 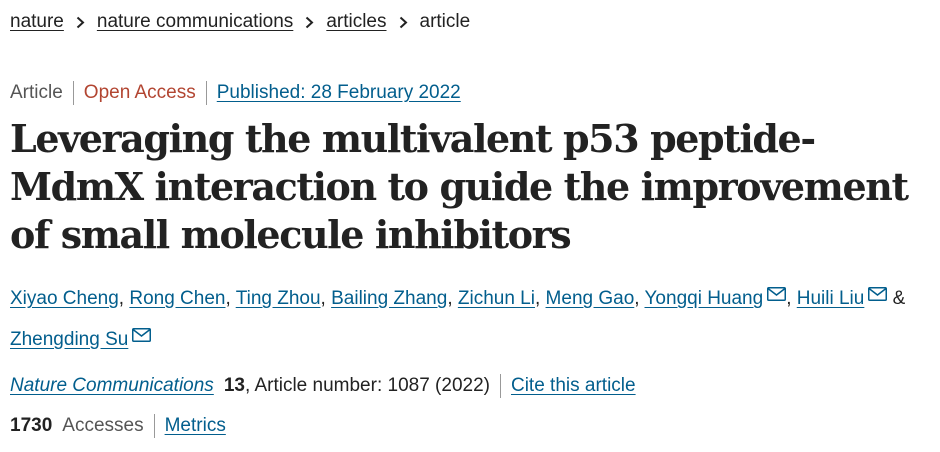 What do you see at coordinates (31, 425) in the screenshot?
I see `accesses-count: 1730` at bounding box center [31, 425].